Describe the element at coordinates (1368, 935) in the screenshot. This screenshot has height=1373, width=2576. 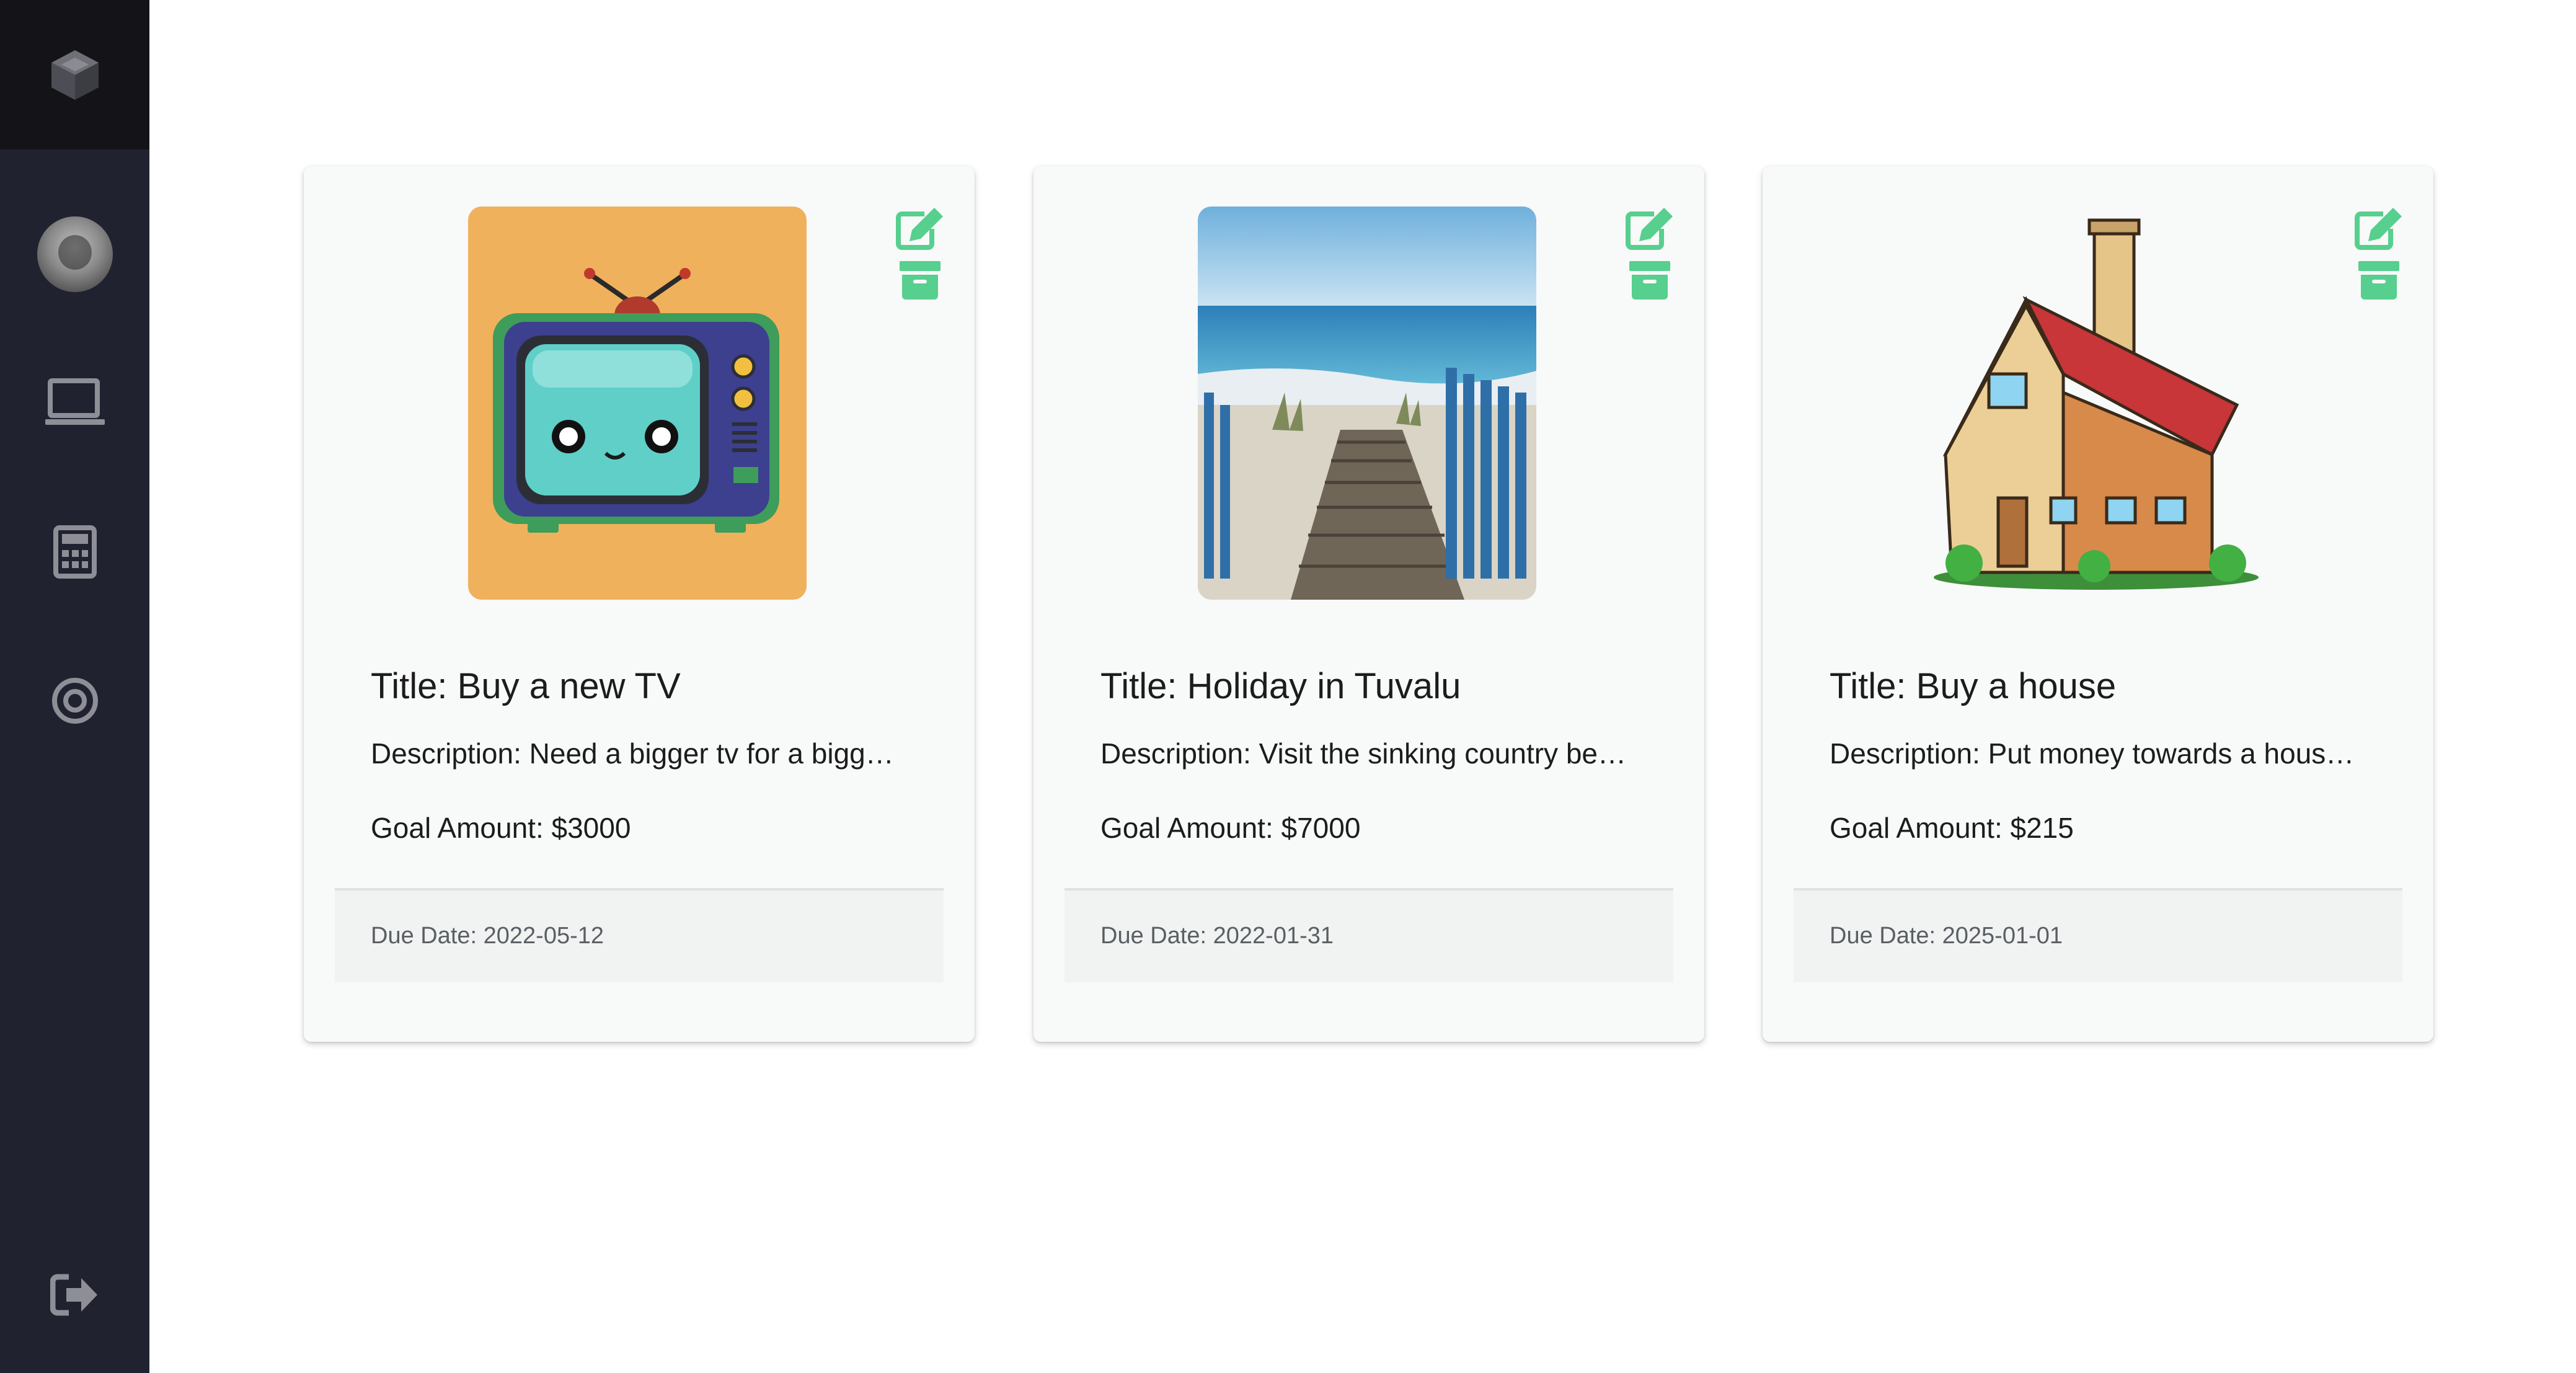
I see `card-footer: Due Date: 2022-01-31` at that location.